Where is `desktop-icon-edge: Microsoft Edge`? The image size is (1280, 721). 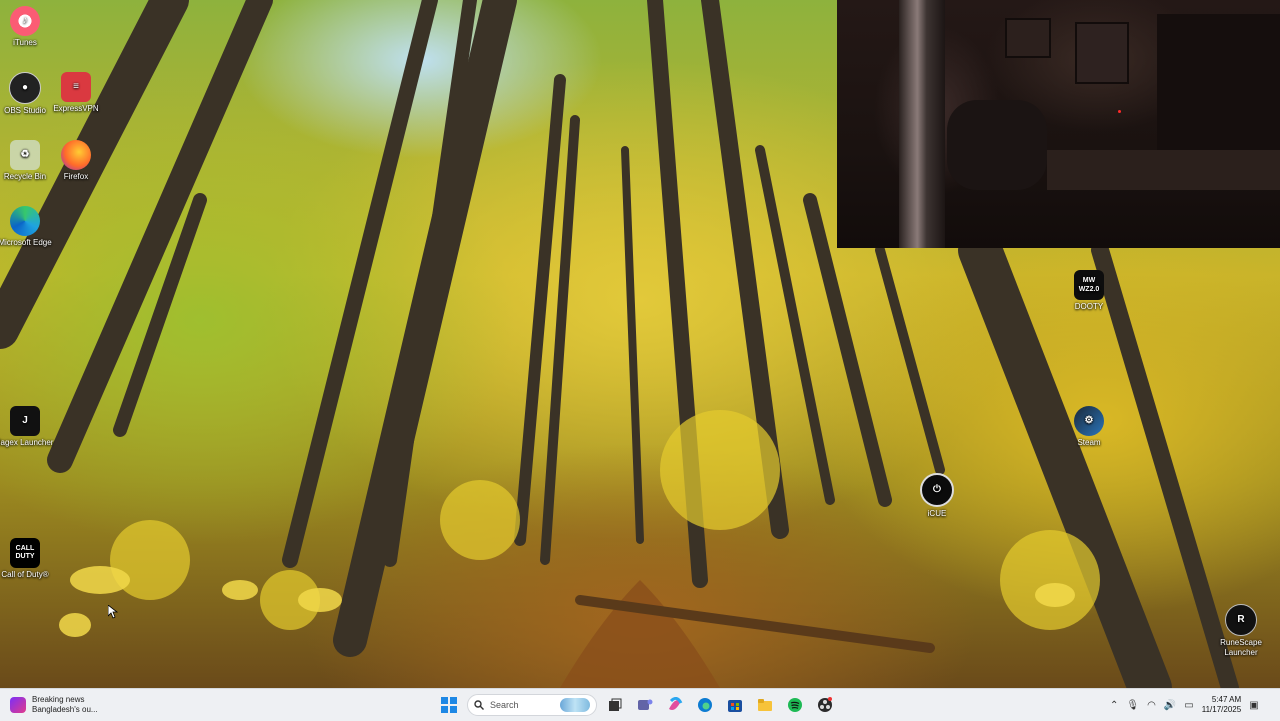 desktop-icon-edge: Microsoft Edge is located at coordinates (27, 227).